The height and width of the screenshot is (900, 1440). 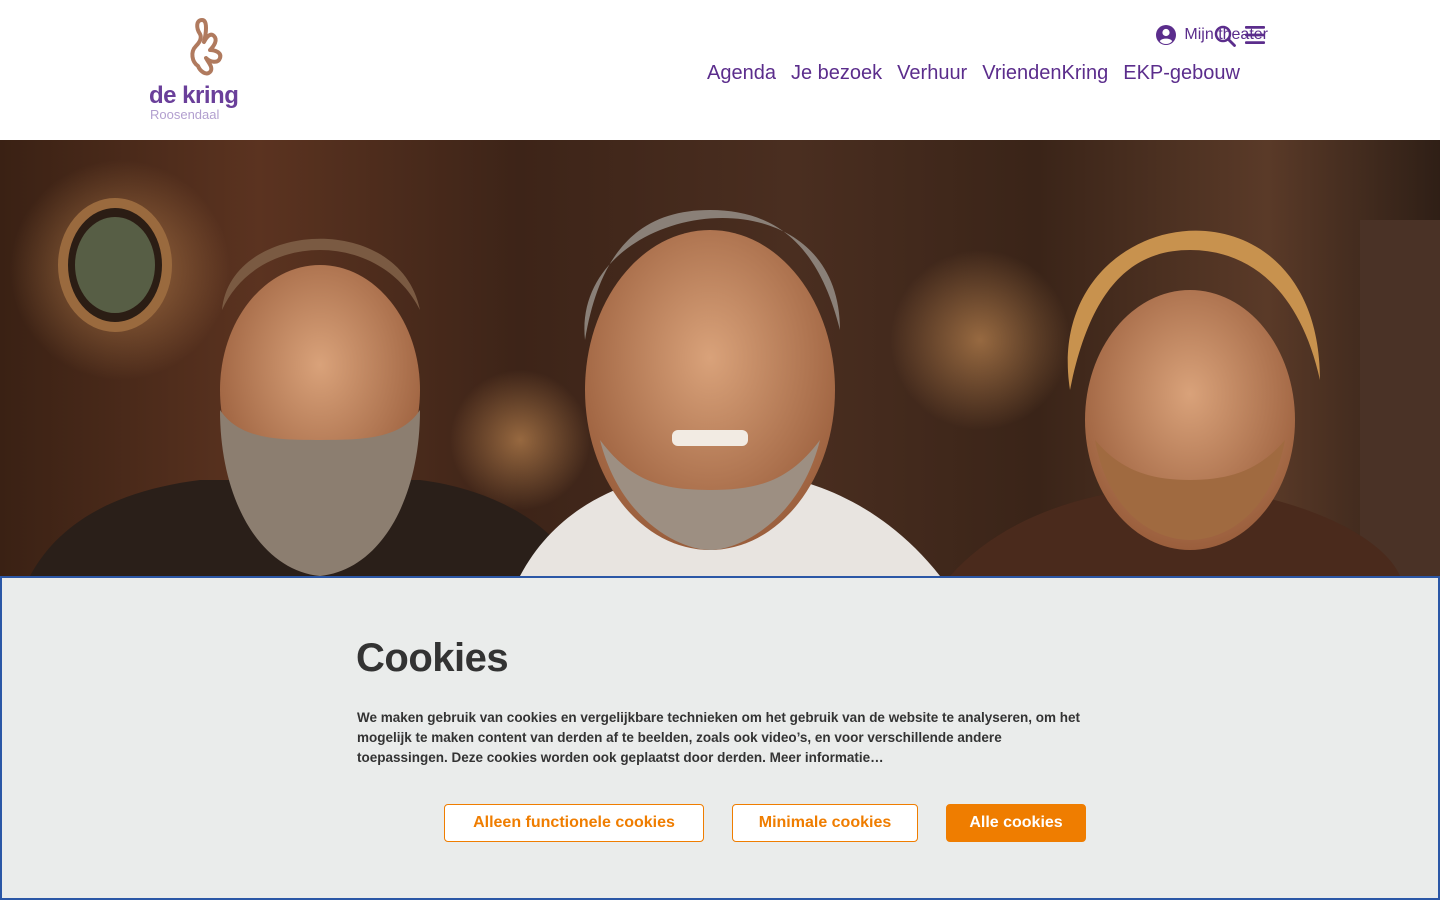 I want to click on nav-item-ekp-gebouw: EKP-gebouw, so click(x=1181, y=73).